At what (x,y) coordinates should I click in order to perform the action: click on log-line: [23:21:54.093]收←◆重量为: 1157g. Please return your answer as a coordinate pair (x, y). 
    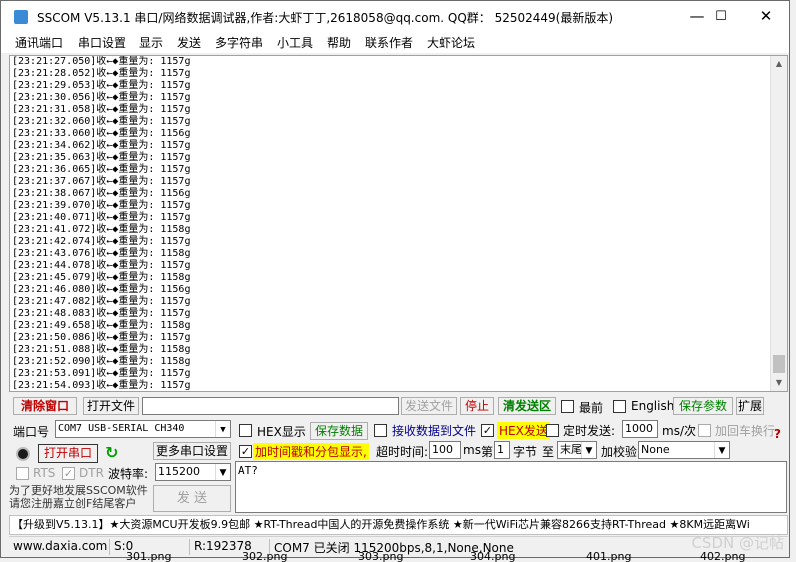
    Looking at the image, I should click on (101, 385).